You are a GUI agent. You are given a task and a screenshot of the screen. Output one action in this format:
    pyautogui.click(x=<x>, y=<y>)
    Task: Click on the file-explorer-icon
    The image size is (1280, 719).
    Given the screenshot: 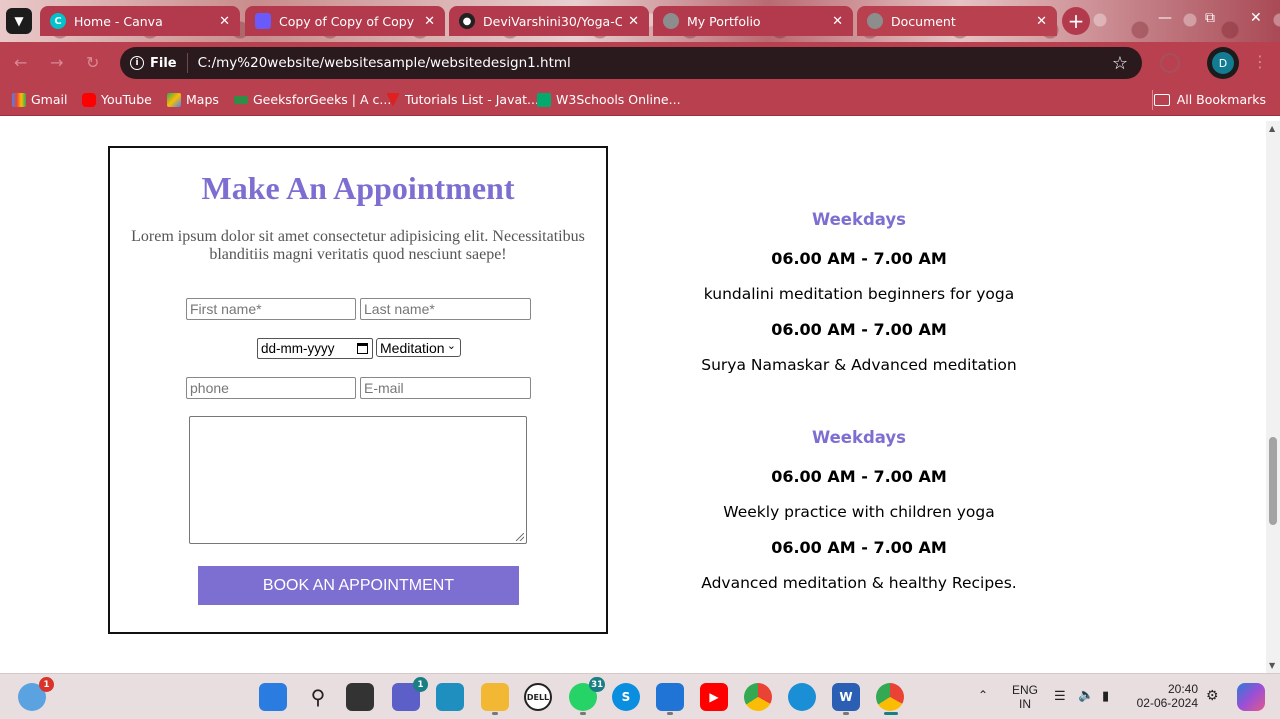 What is the action you would take?
    pyautogui.click(x=495, y=697)
    